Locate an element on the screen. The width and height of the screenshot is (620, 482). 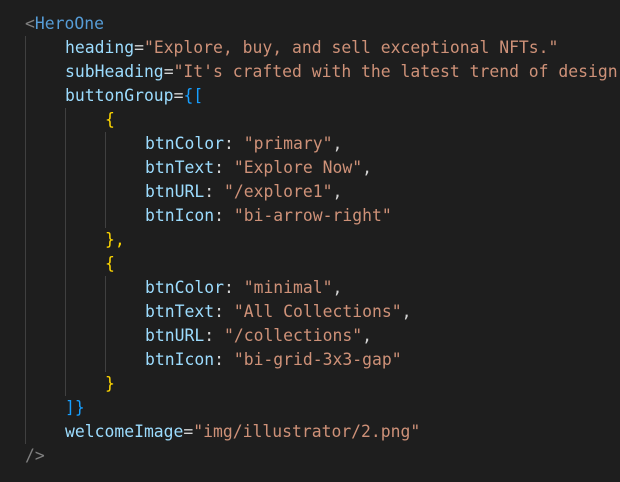
code-line: } is located at coordinates (110, 384).